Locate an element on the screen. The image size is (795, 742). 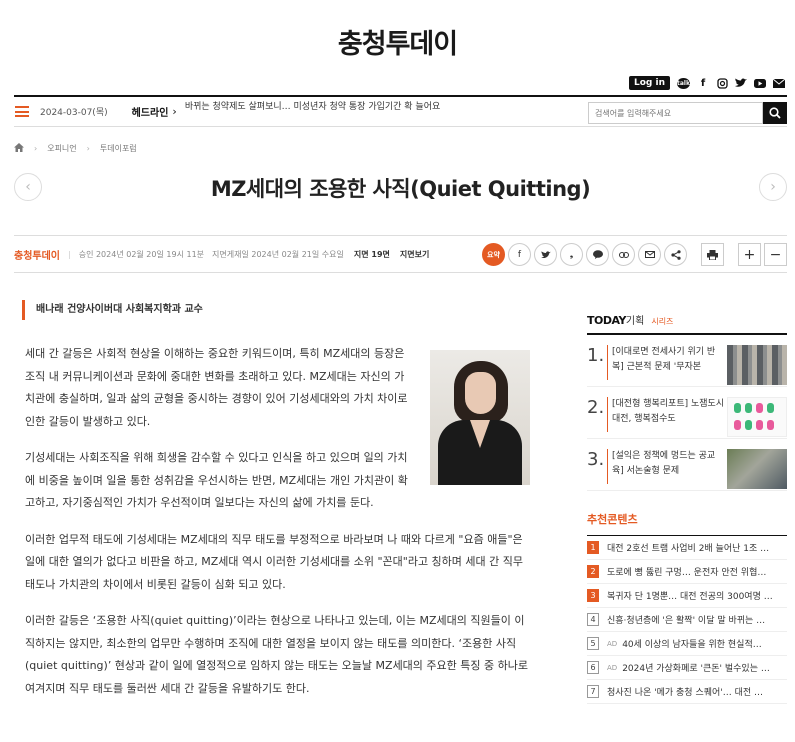
youtube-icon is located at coordinates (760, 83).